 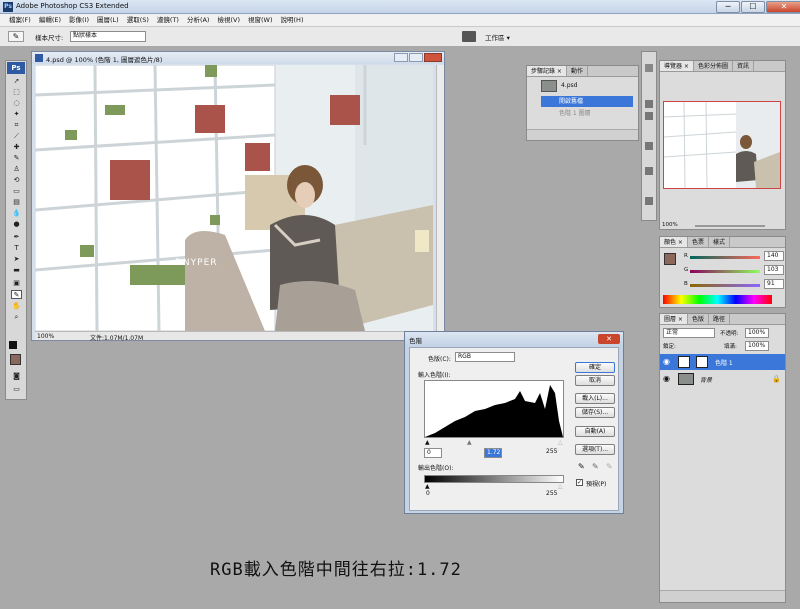 What do you see at coordinates (16, 237) in the screenshot?
I see `pen-tool-icon: ✒` at bounding box center [16, 237].